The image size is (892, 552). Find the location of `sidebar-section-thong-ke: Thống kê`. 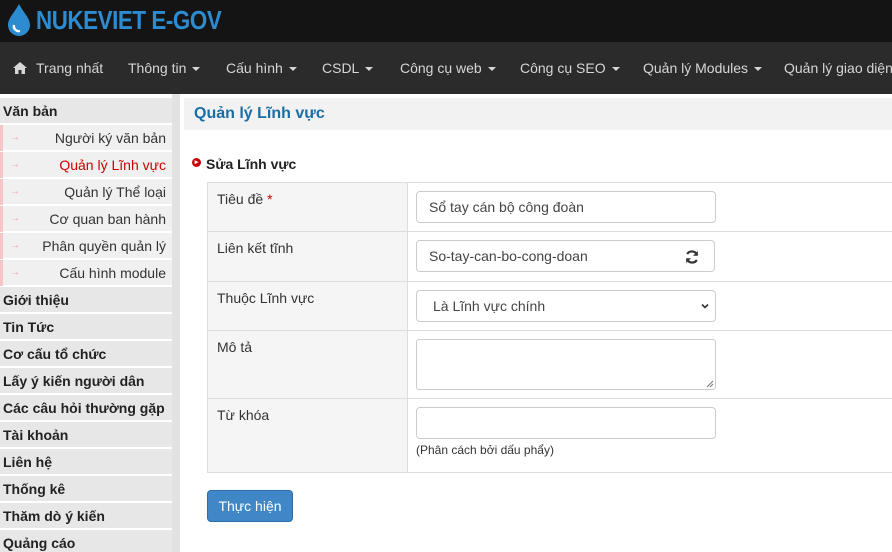

sidebar-section-thong-ke: Thống kê is located at coordinates (86, 489).